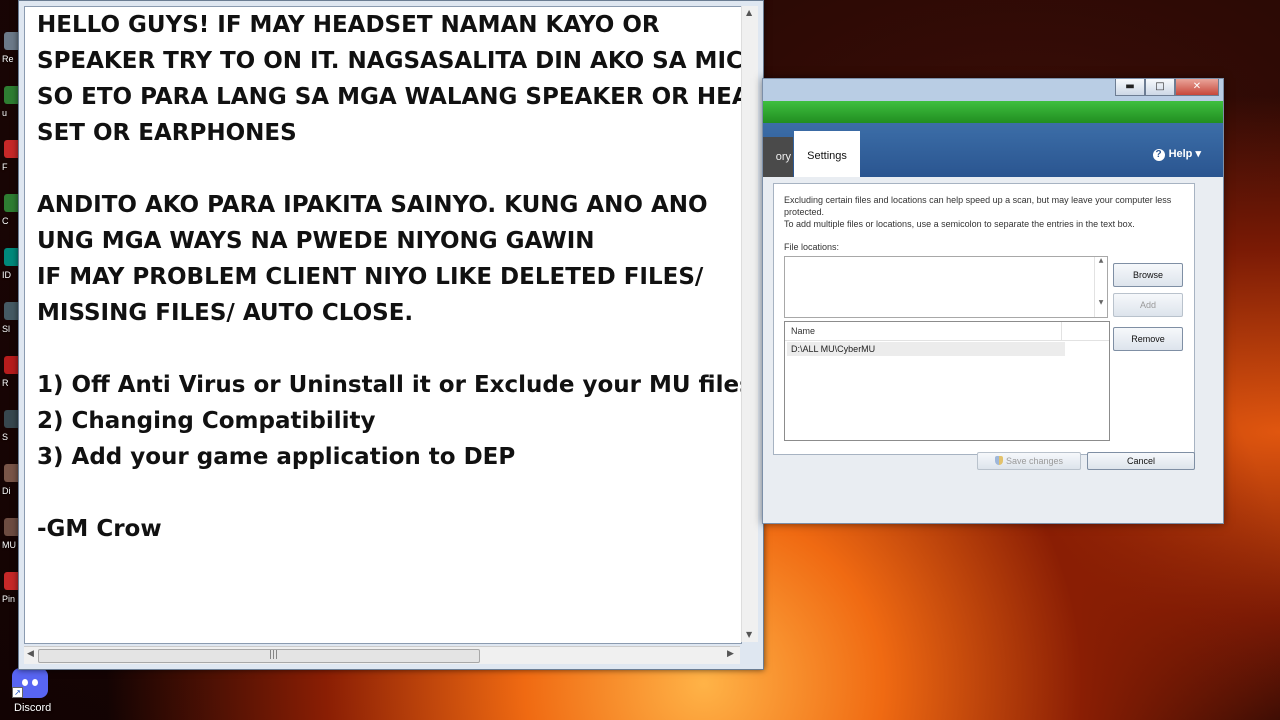 The height and width of the screenshot is (720, 1280). Describe the element at coordinates (8, 59) in the screenshot. I see `desktop-shortcut-label: Re` at that location.